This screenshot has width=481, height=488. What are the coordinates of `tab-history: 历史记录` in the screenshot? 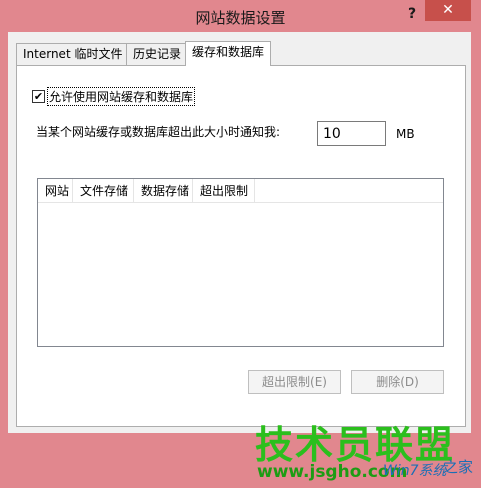 It's located at (157, 54).